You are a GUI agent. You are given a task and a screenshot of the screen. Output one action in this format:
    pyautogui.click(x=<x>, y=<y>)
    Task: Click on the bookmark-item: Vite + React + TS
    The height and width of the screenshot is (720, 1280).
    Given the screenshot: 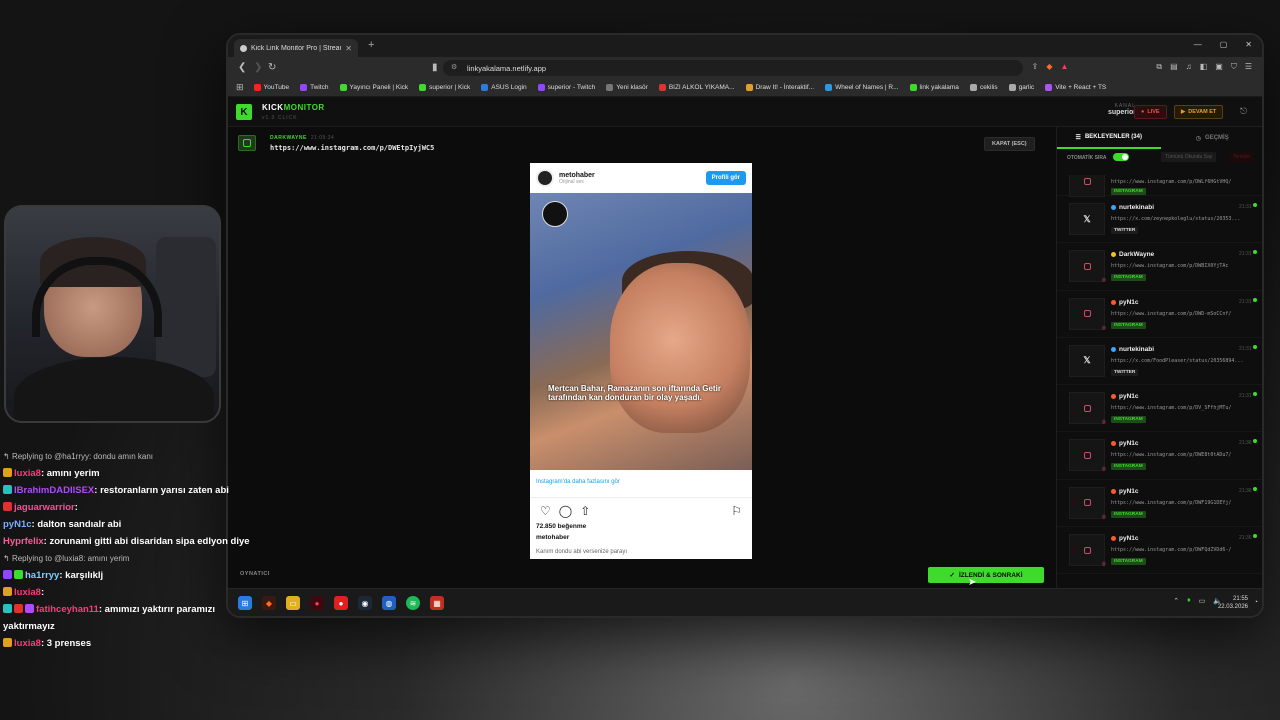 What is the action you would take?
    pyautogui.click(x=1075, y=87)
    